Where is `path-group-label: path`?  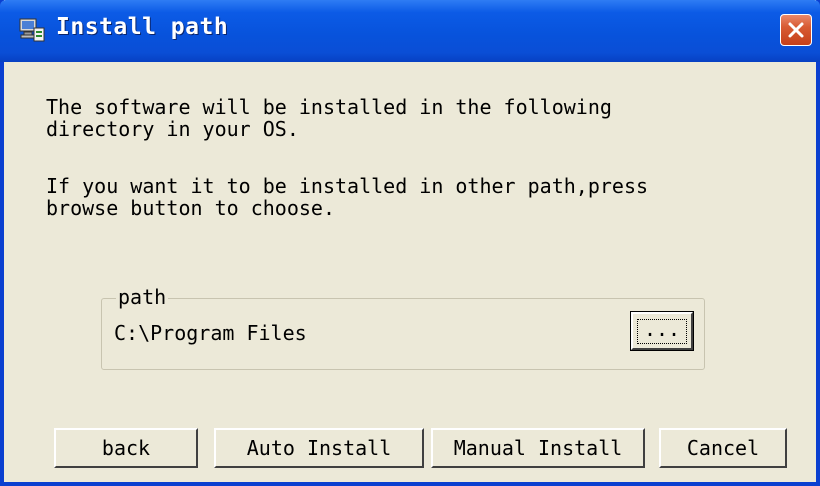 path-group-label: path is located at coordinates (142, 297).